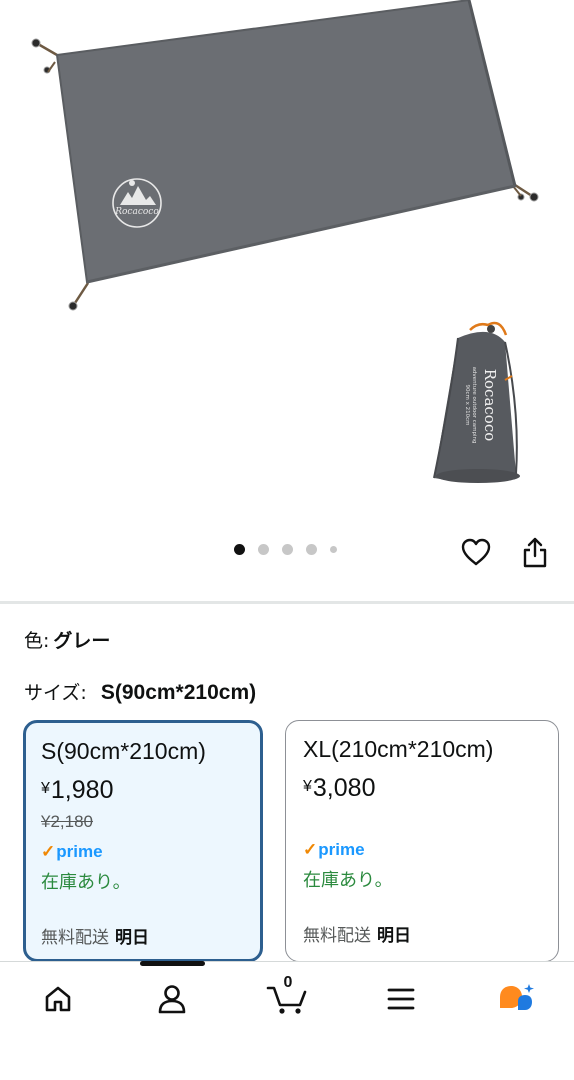  I want to click on bag-subtext-2: 90cm x 210cm, so click(467, 404).